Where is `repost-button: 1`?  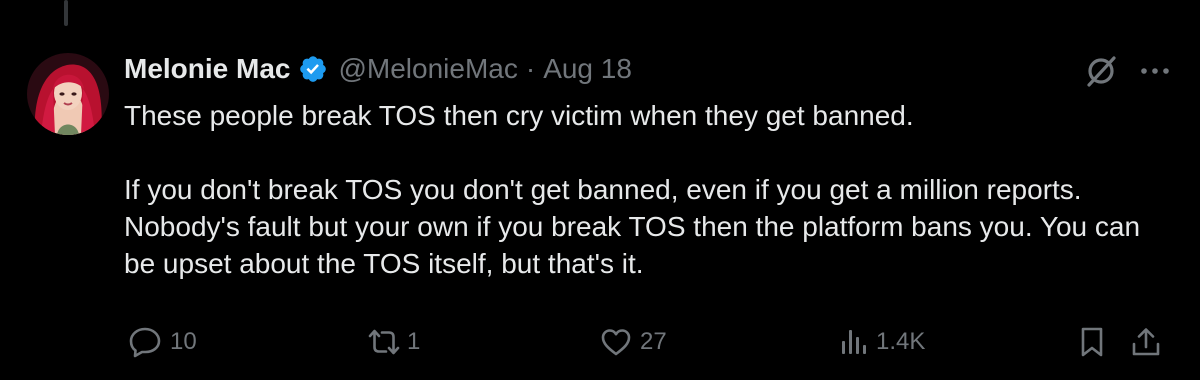
repost-button: 1 is located at coordinates (392, 342).